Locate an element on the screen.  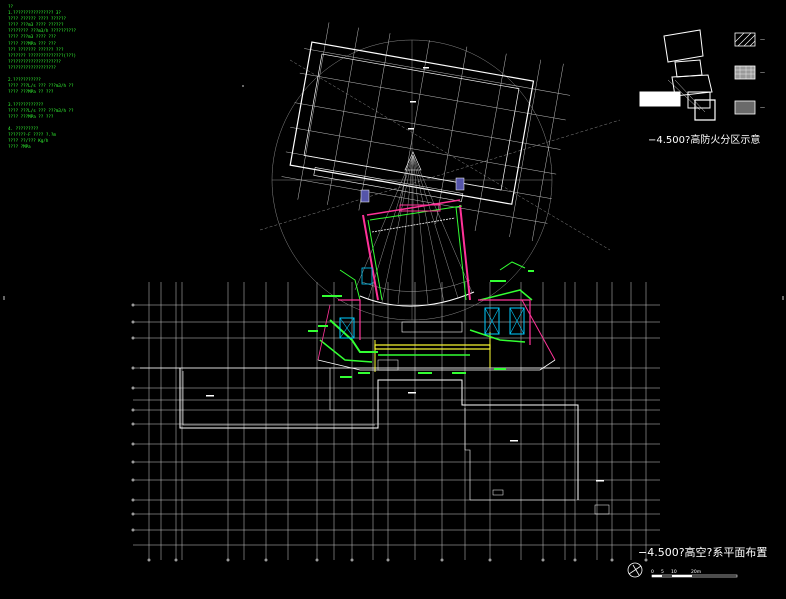
scale-label: 10 is located at coordinates (674, 572).